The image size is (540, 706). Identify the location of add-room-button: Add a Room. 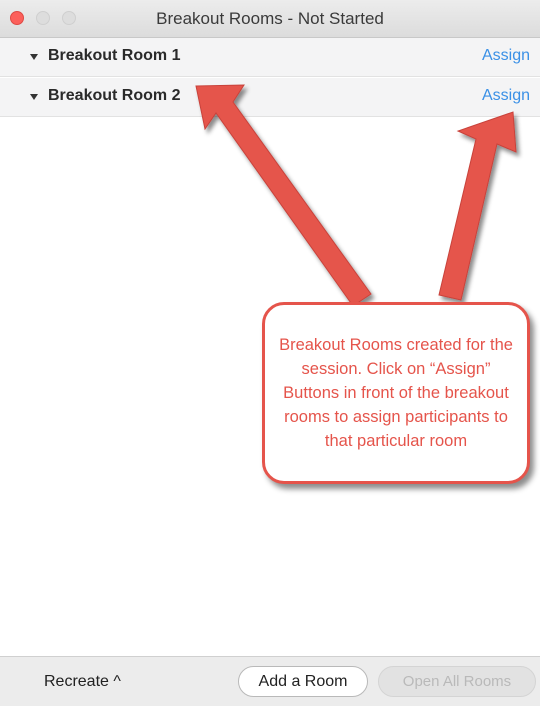
(303, 681).